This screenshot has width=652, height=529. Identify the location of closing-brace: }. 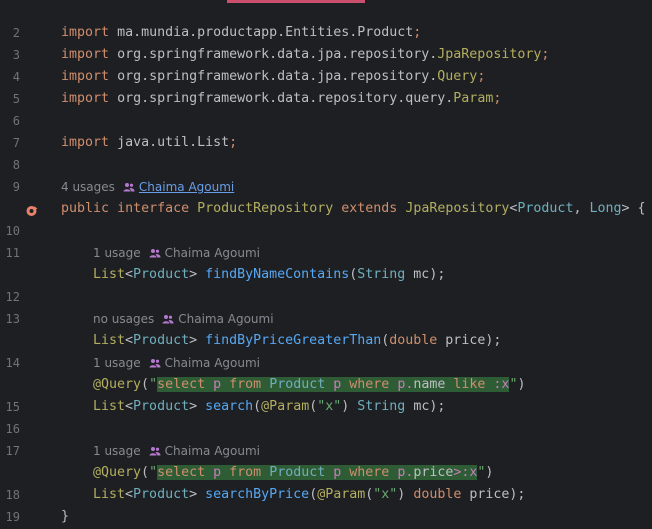
(65, 516).